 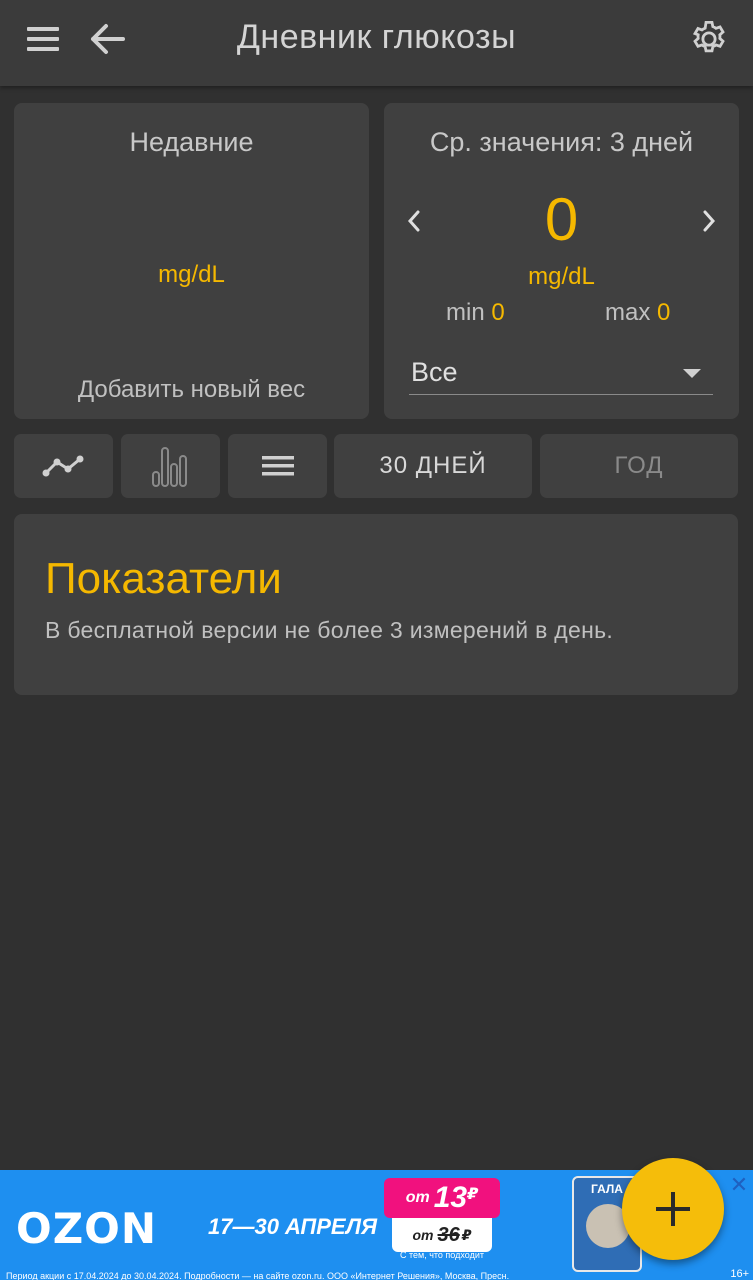 I want to click on max-readout: max 0, so click(x=637, y=313).